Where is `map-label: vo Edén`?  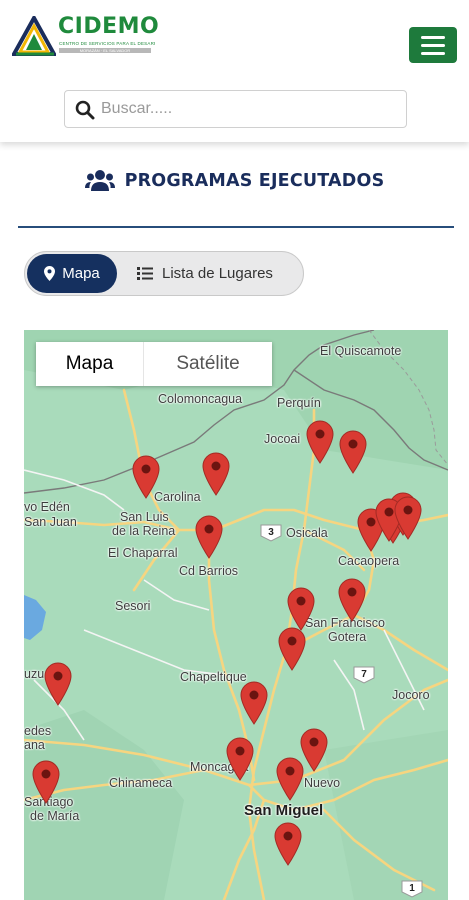 map-label: vo Edén is located at coordinates (47, 507).